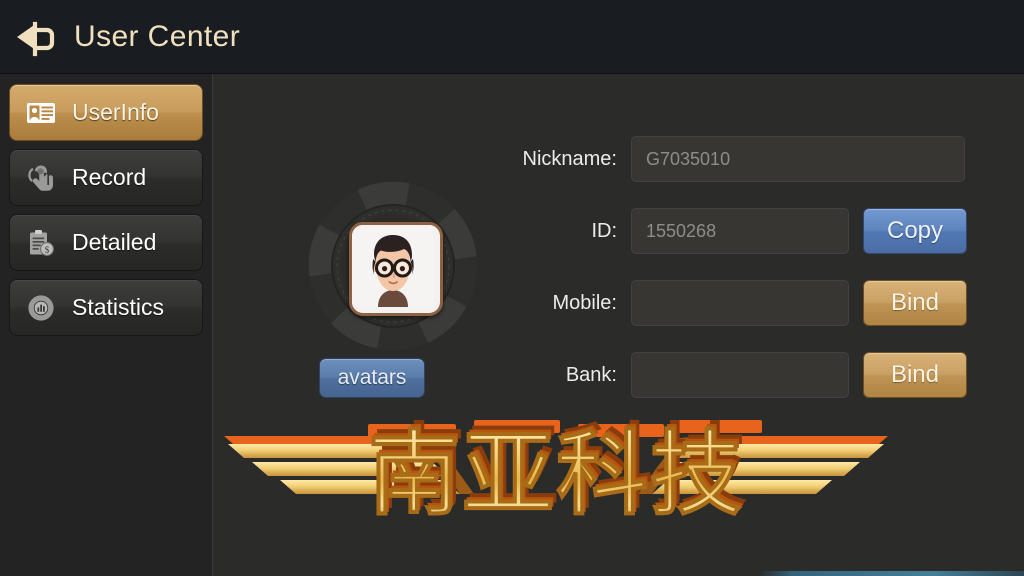  Describe the element at coordinates (109, 177) in the screenshot. I see `sidebar-item-label: Record` at that location.